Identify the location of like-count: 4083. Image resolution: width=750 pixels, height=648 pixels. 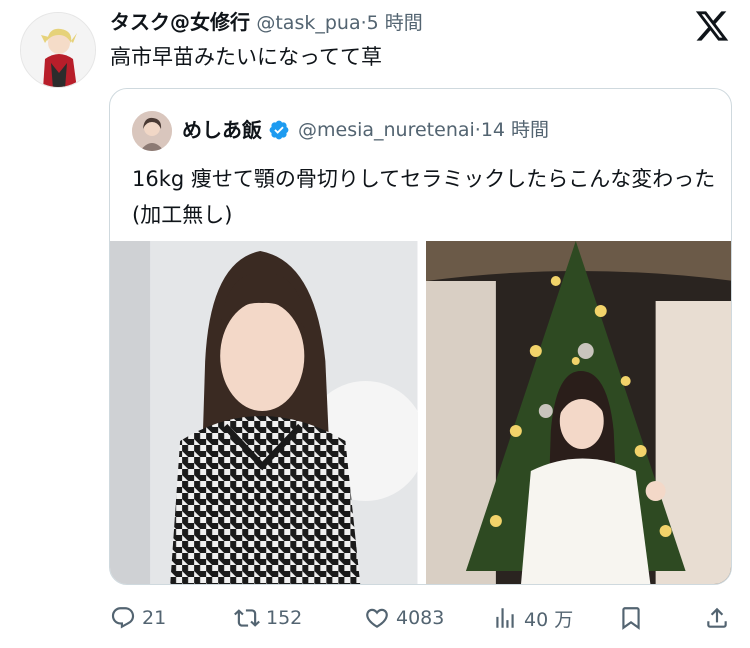
(420, 618).